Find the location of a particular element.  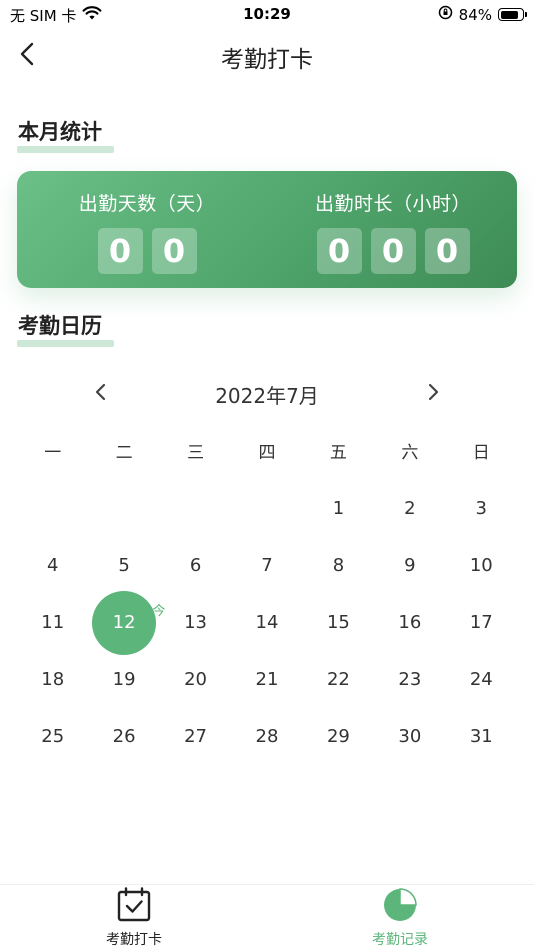

tab-attendance-records: 考勤记录 is located at coordinates (400, 918).